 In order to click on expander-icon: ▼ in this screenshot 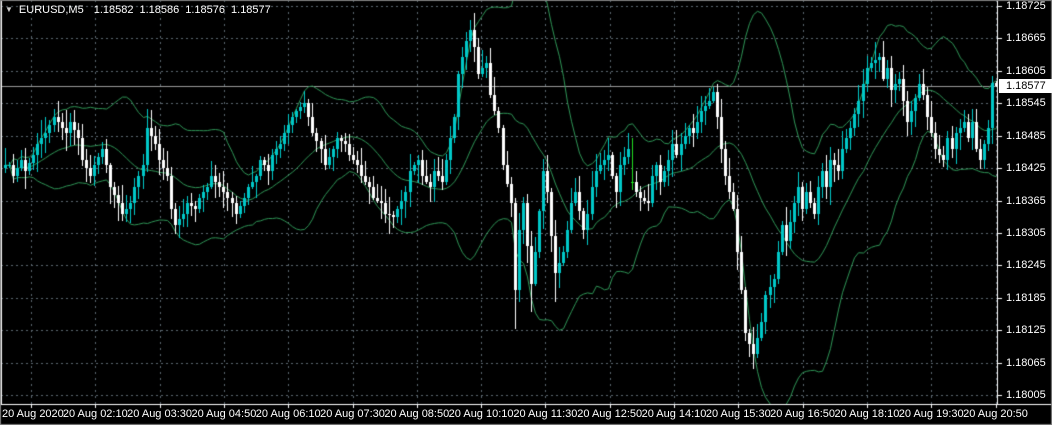, I will do `click(9, 9)`.